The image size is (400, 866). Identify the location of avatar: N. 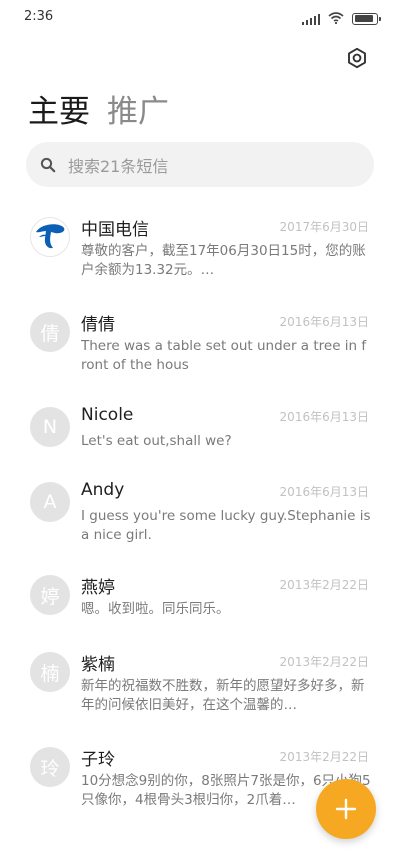
(50, 427).